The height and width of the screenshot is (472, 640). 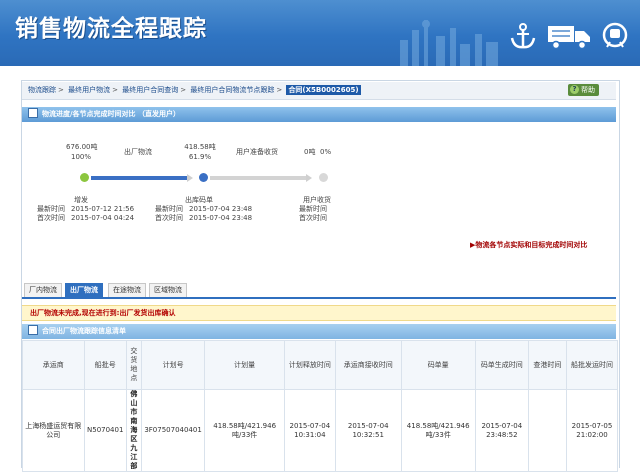 I want to click on node-2-first-label: 首次时间, so click(x=169, y=218).